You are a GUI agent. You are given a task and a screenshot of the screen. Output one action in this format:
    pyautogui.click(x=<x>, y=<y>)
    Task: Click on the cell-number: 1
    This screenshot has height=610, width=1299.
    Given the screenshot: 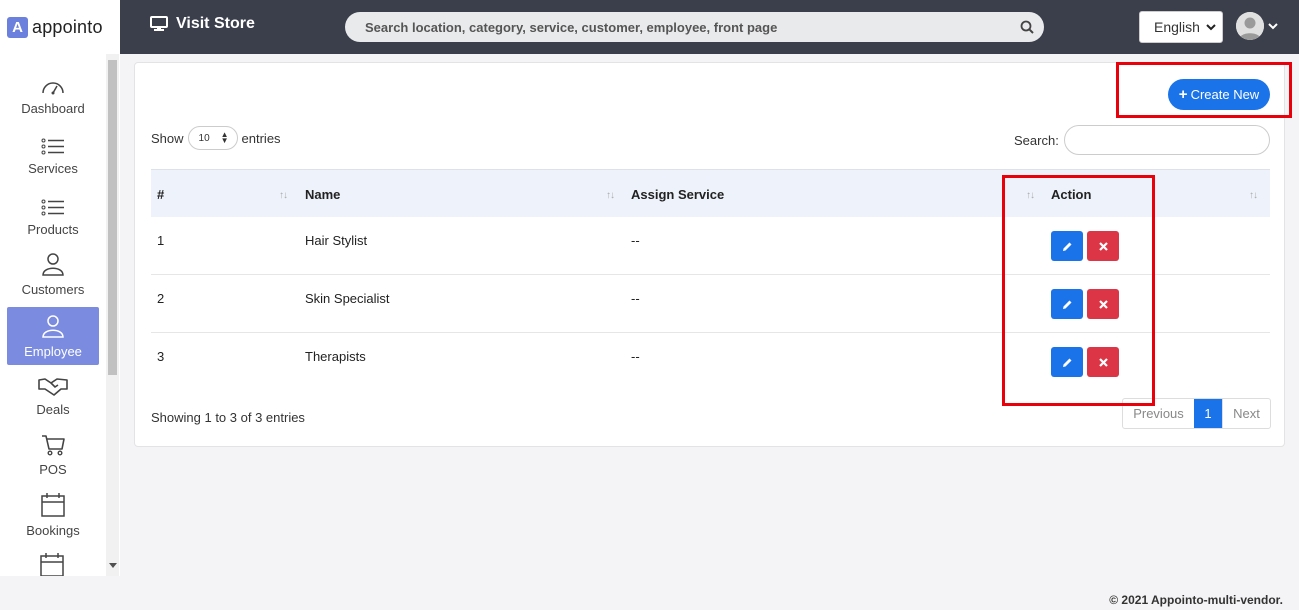 What is the action you would take?
    pyautogui.click(x=161, y=240)
    